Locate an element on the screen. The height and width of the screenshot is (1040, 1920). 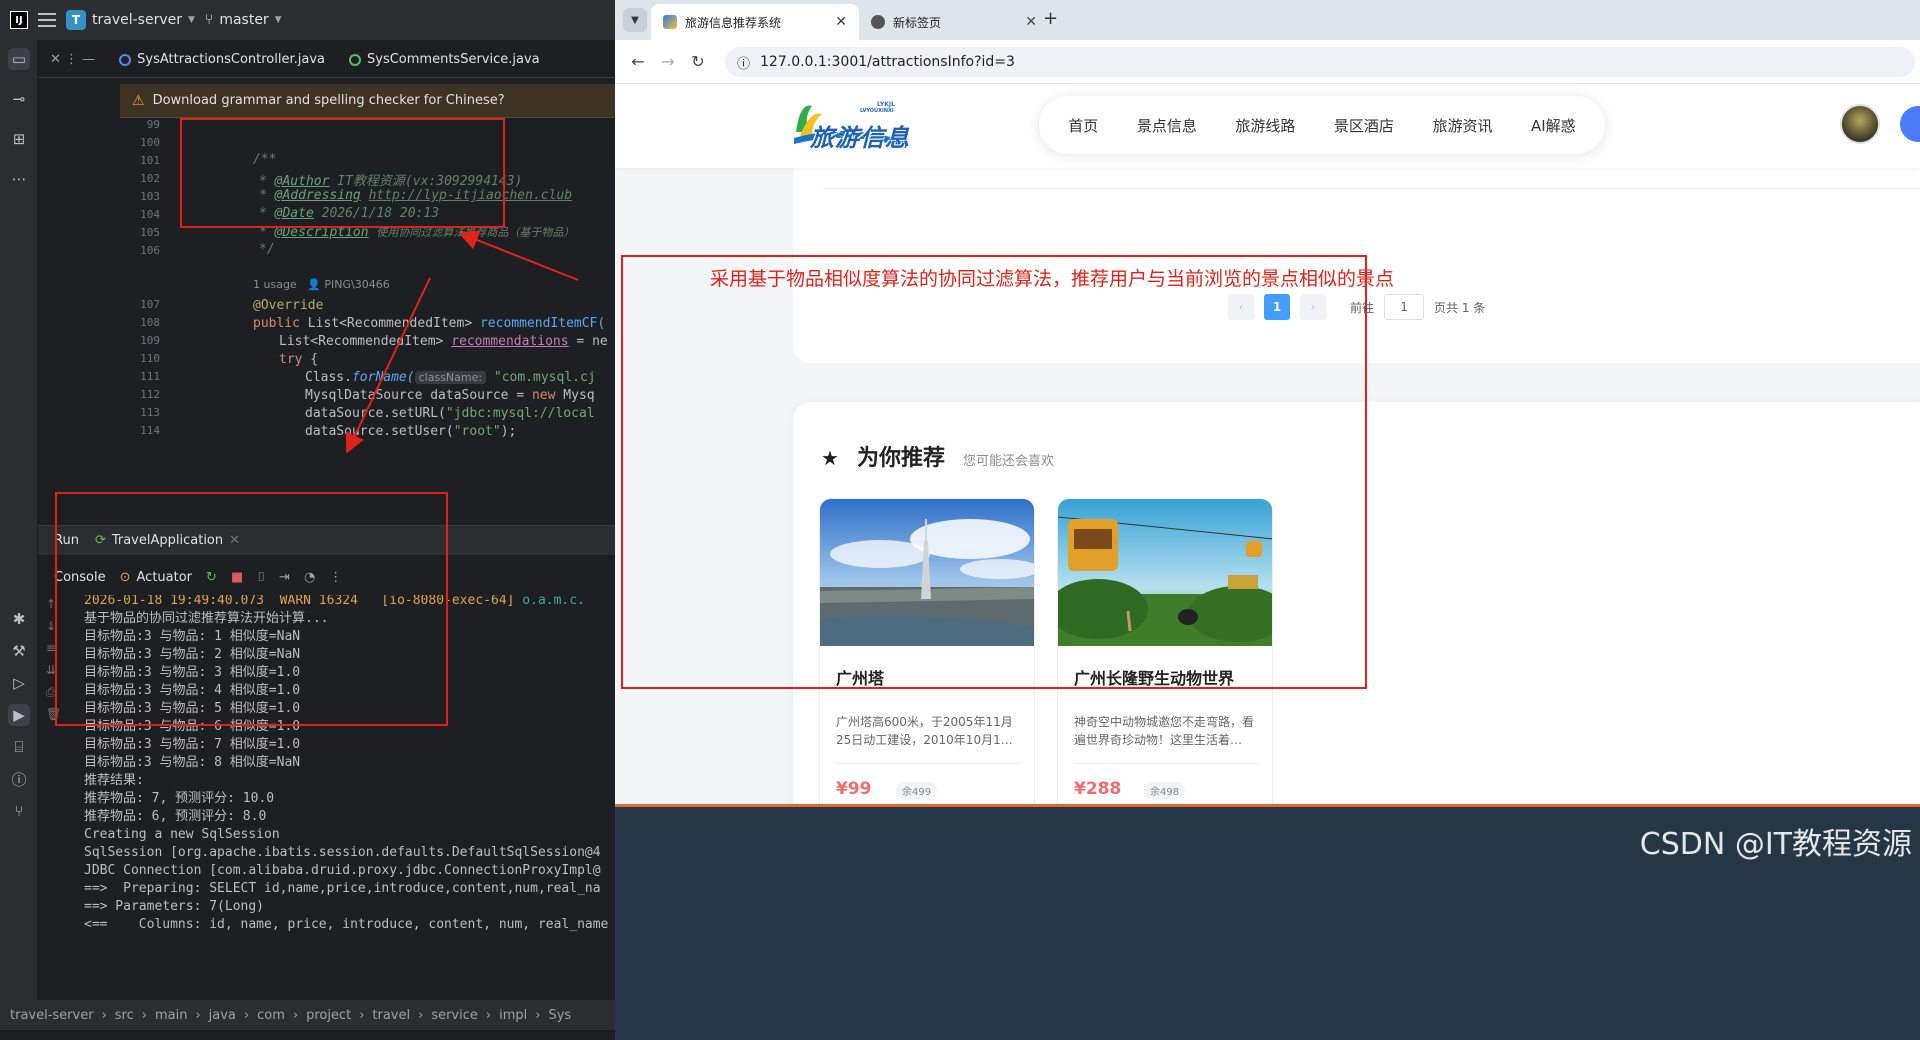
close-all-icon: ✕ ⋮ — is located at coordinates (72, 60).